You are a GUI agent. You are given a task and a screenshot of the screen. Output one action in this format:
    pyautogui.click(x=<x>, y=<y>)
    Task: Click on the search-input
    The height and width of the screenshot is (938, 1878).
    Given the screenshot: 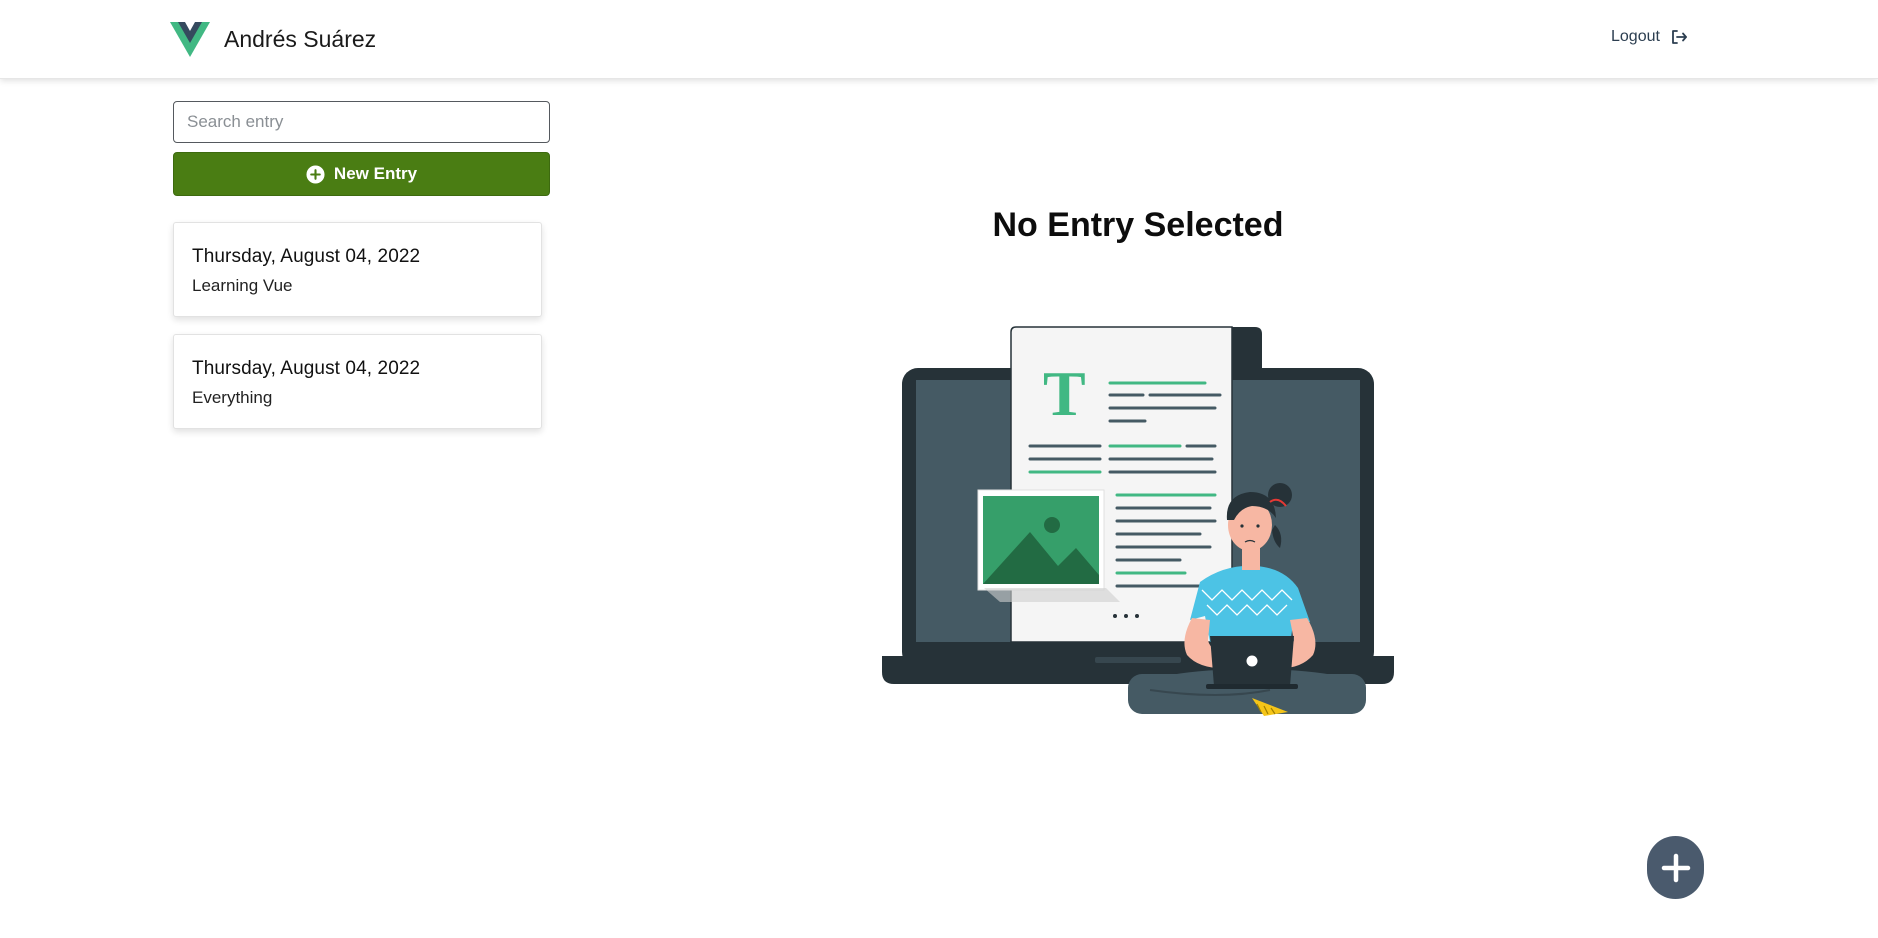 What is the action you would take?
    pyautogui.click(x=361, y=122)
    